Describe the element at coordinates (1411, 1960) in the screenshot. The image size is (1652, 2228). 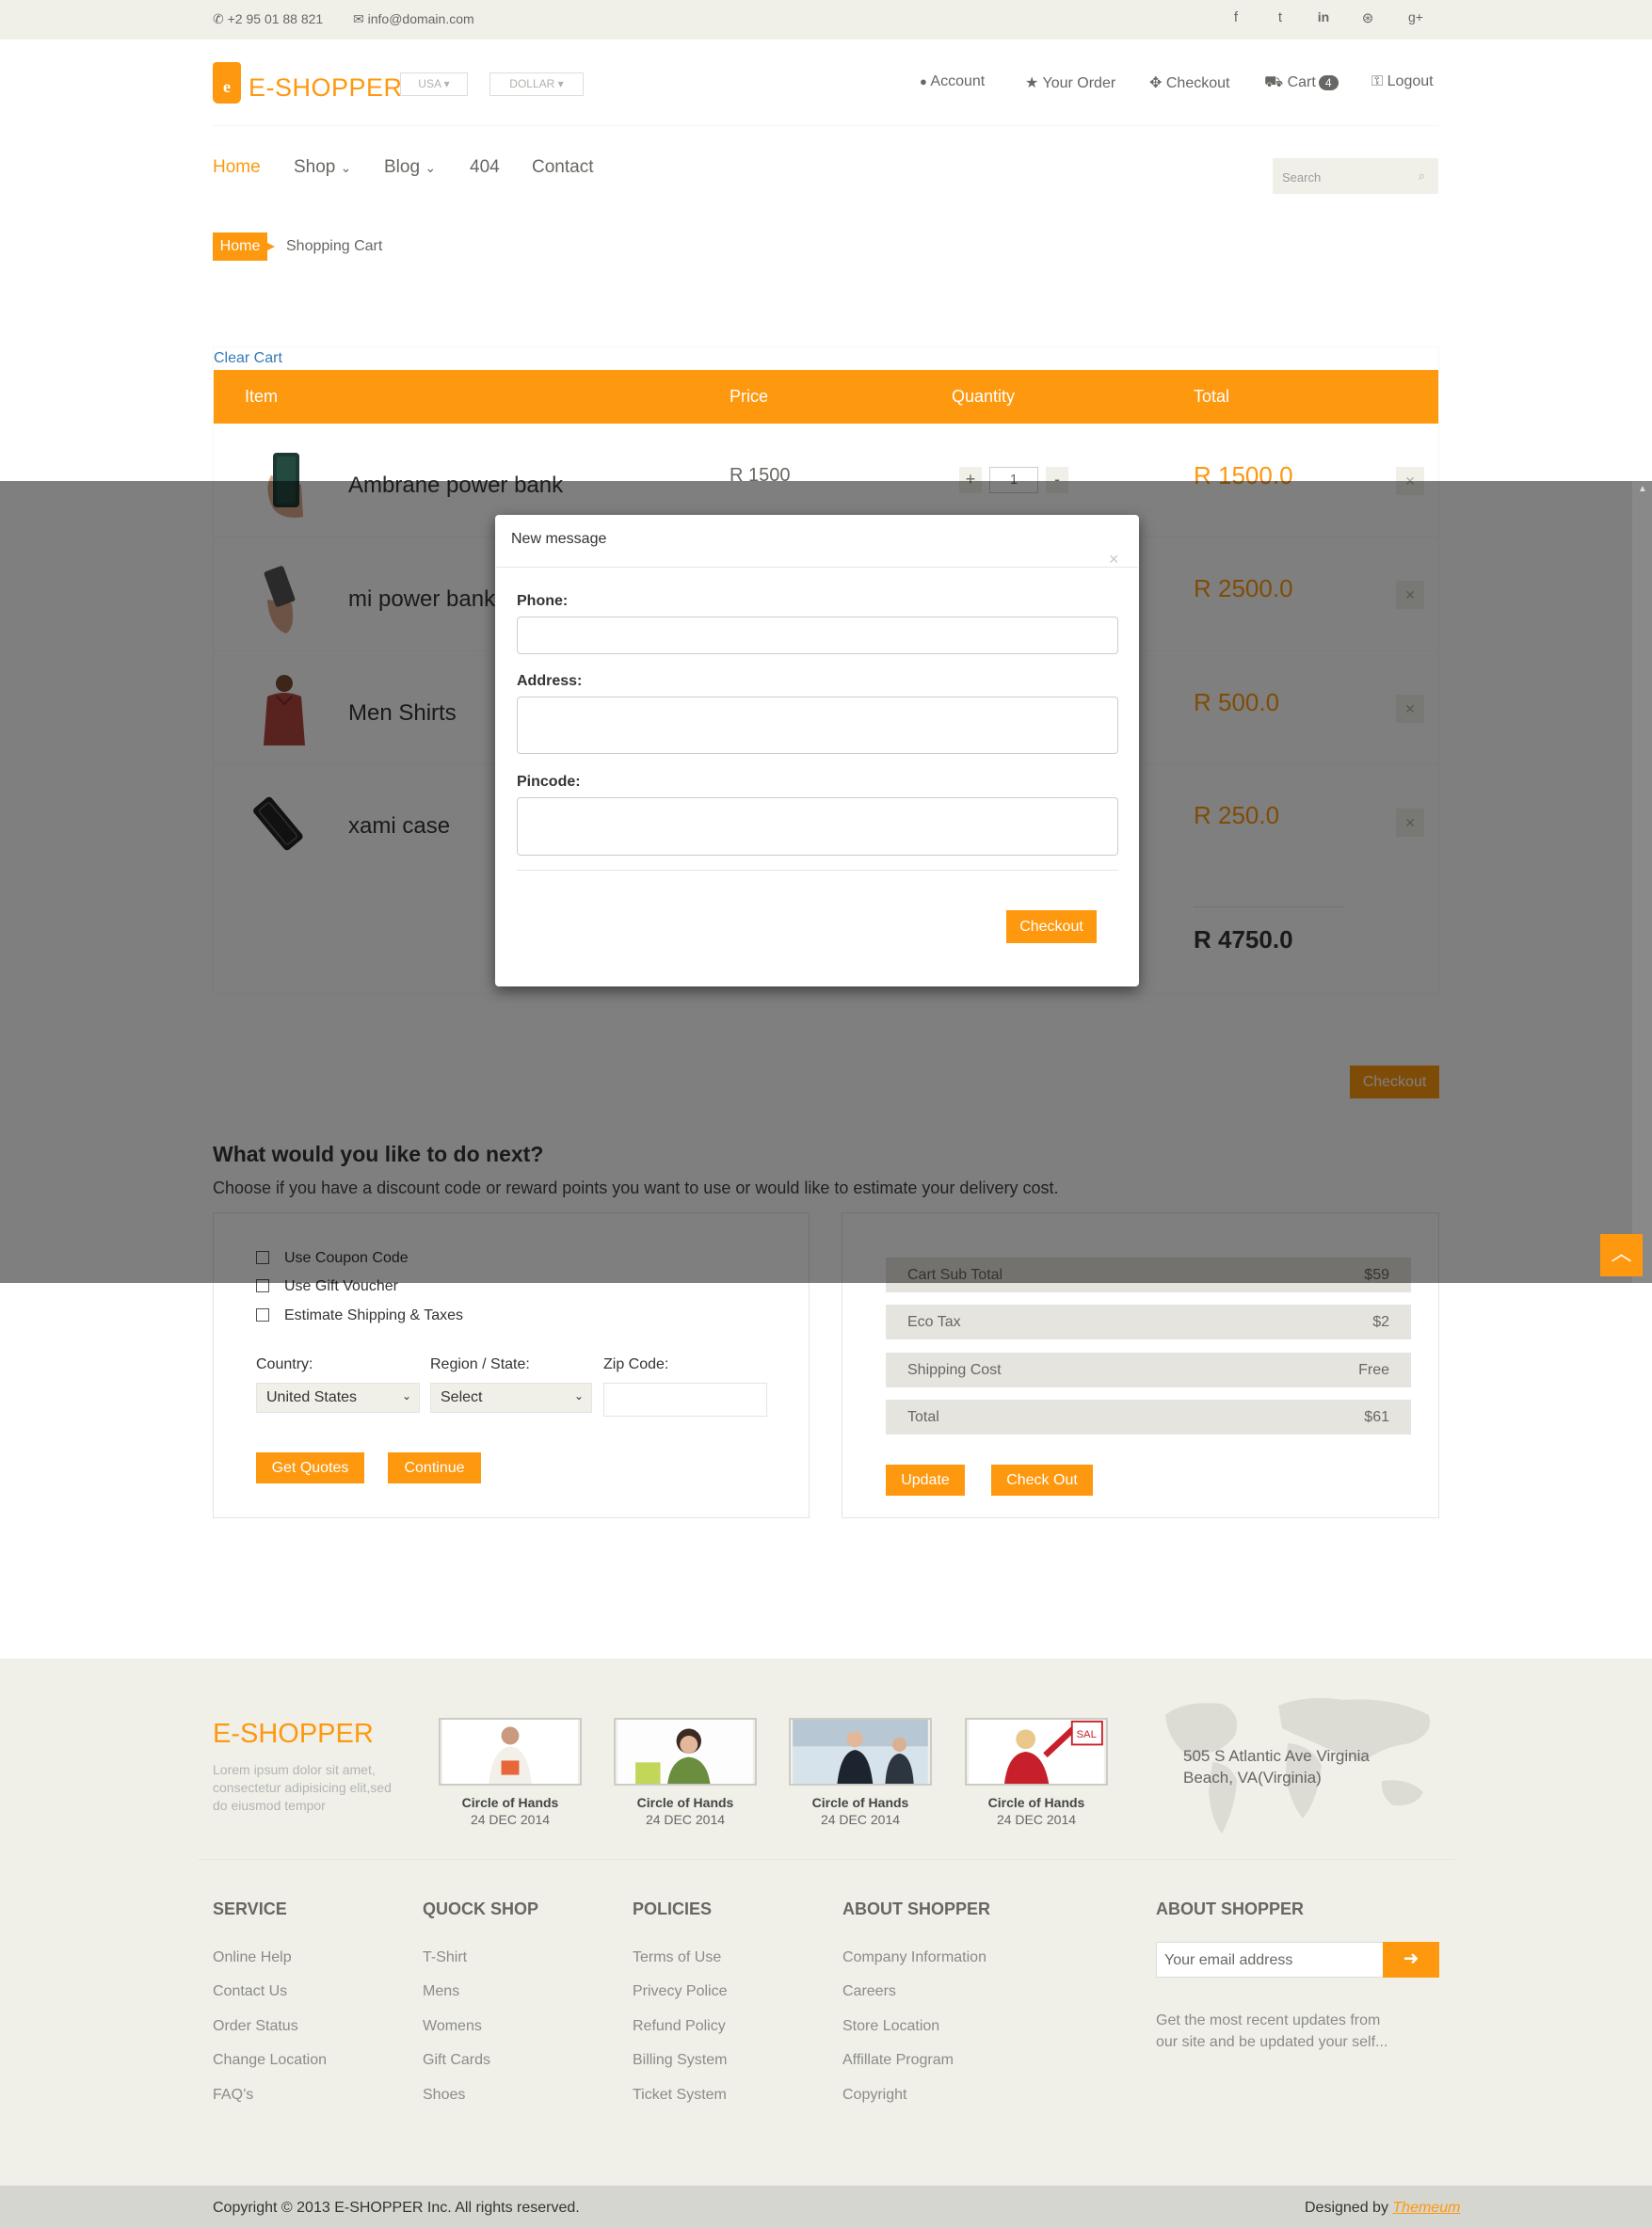
I see `subscribe-arrow-icon: ➜` at that location.